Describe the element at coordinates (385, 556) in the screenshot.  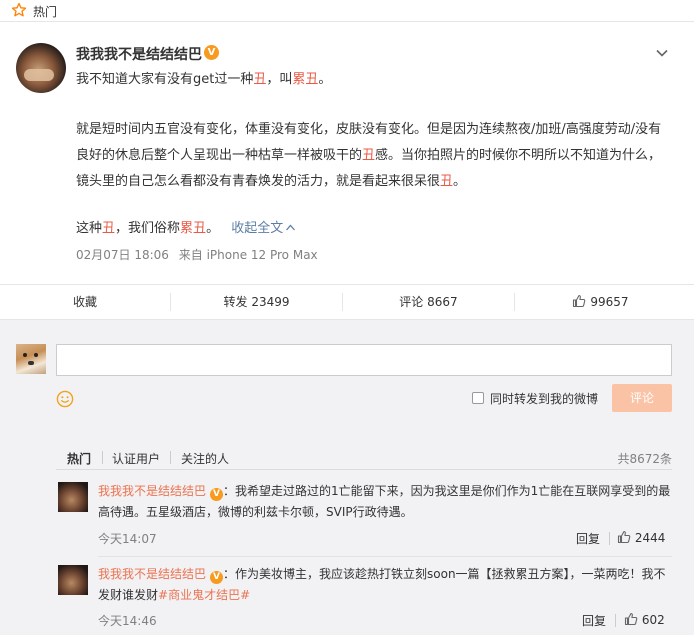
I see `comment-divider` at that location.